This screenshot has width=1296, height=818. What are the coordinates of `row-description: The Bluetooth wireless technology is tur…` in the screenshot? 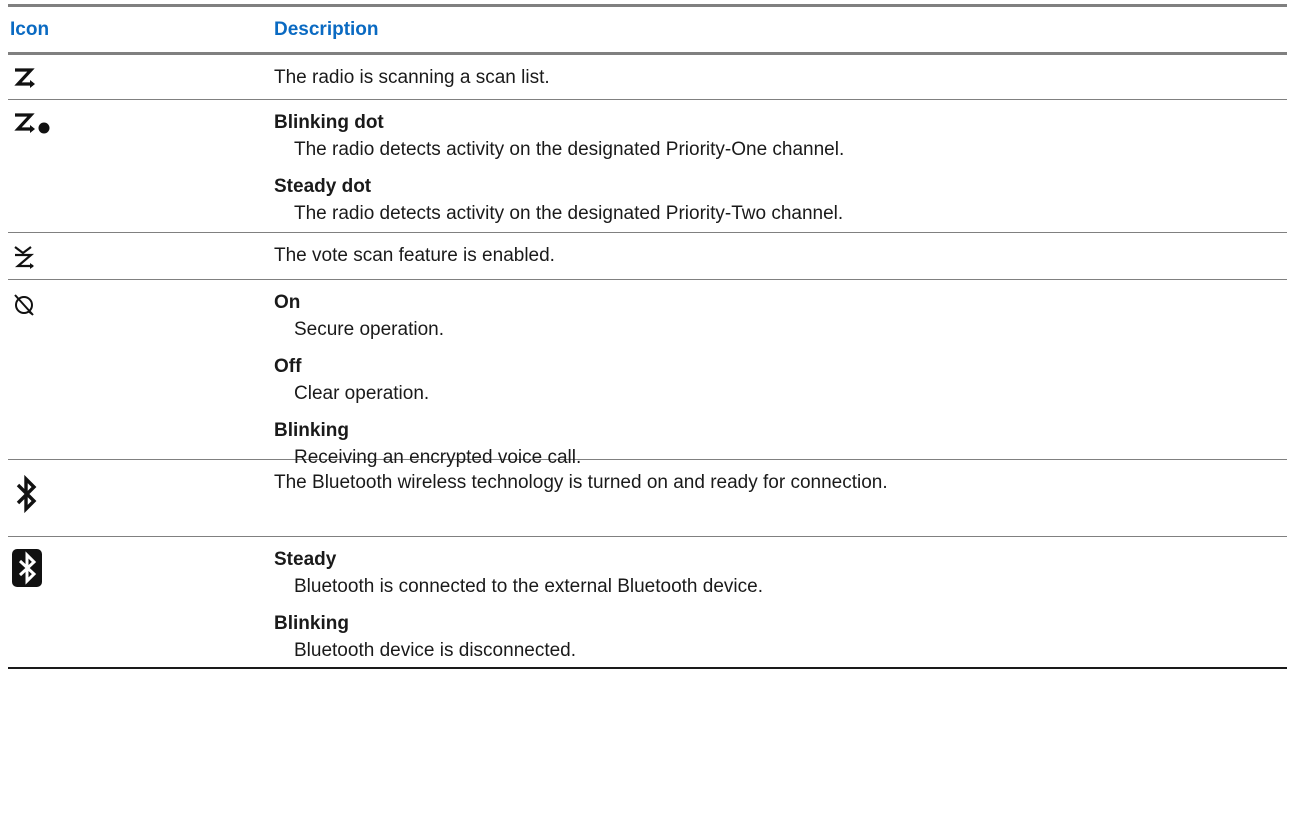 It's located at (581, 482).